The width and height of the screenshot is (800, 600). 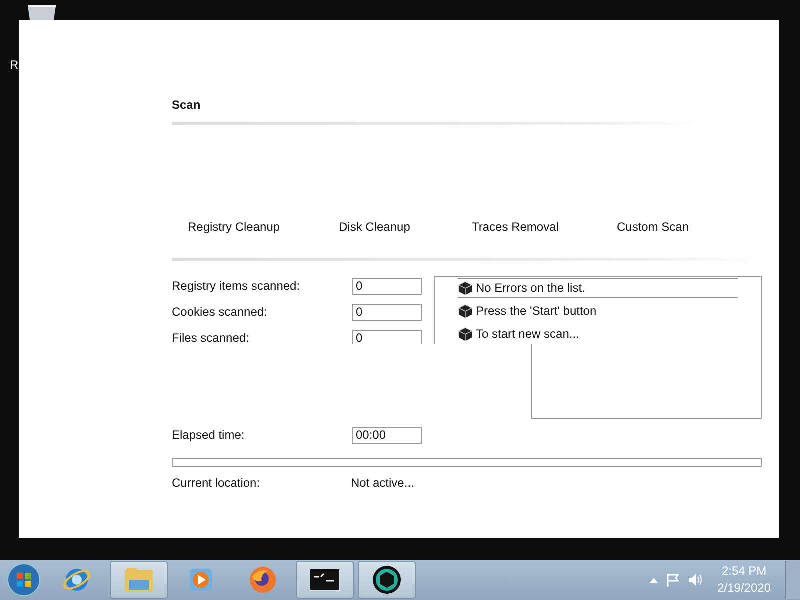 I want to click on recycle-bin-icon, so click(x=42, y=12).